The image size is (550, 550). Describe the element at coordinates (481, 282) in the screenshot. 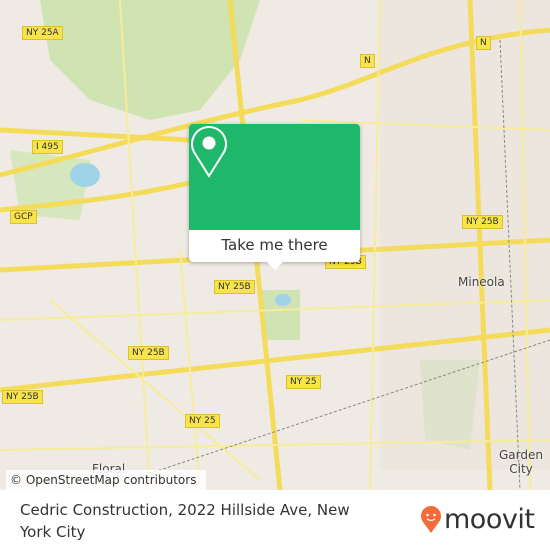

I see `place-label: Mineola` at that location.